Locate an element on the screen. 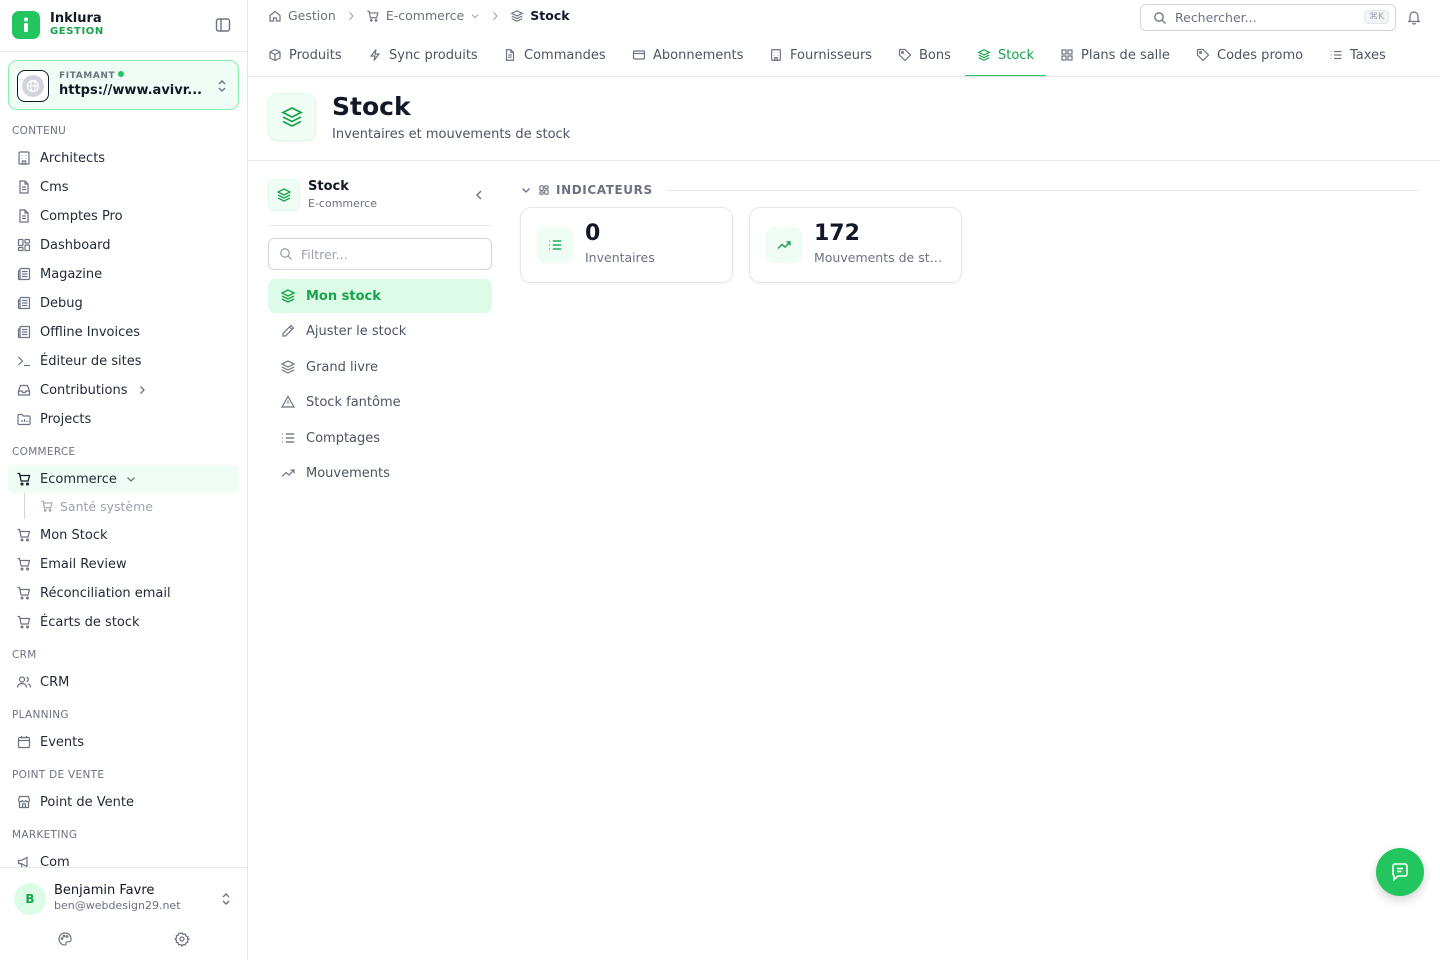 The height and width of the screenshot is (960, 1440). sidebar-item-architects: Architects is located at coordinates (123, 158).